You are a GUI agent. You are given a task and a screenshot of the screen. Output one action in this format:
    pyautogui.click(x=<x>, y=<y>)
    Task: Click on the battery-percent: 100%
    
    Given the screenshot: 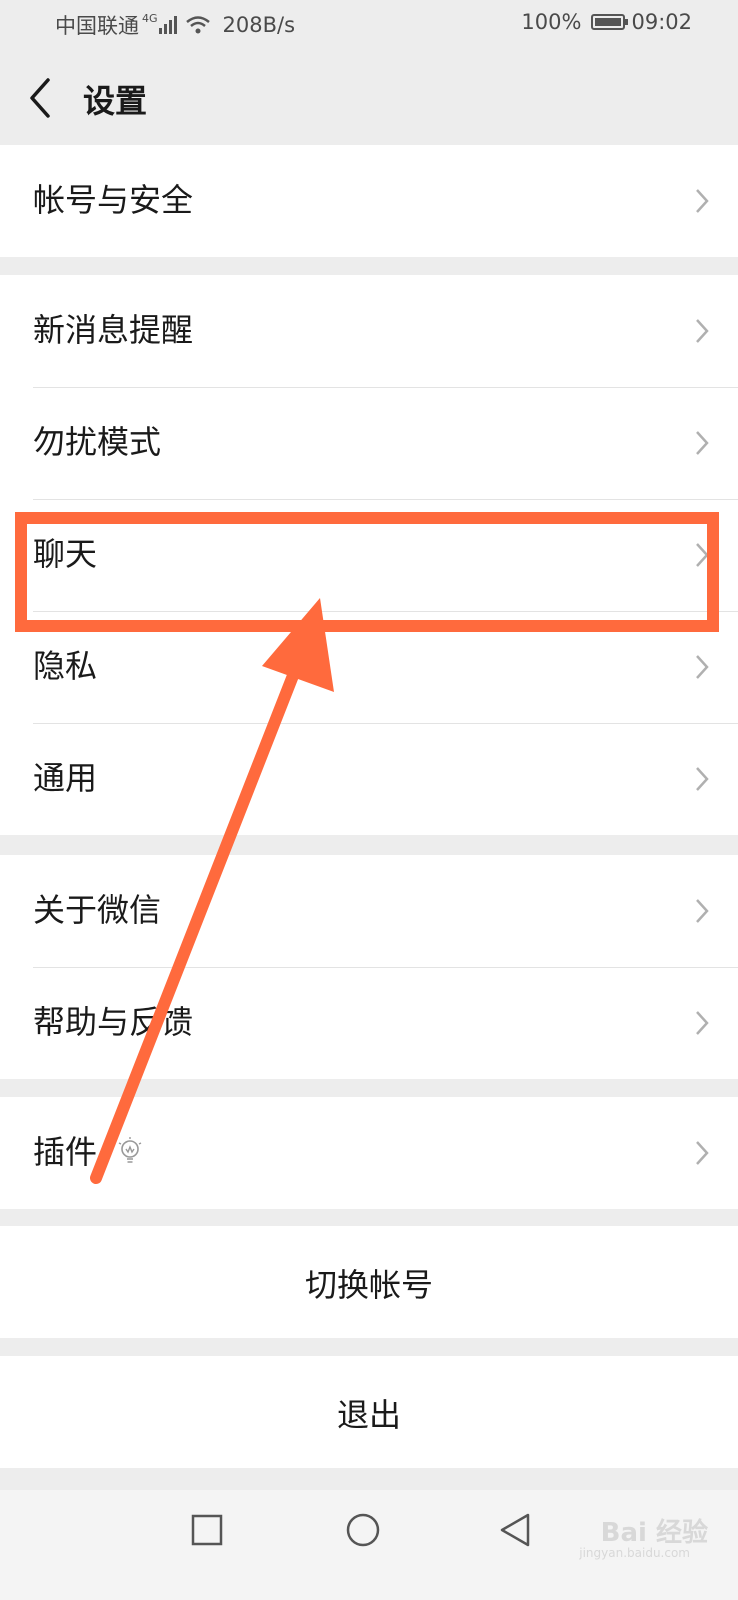 What is the action you would take?
    pyautogui.click(x=551, y=22)
    